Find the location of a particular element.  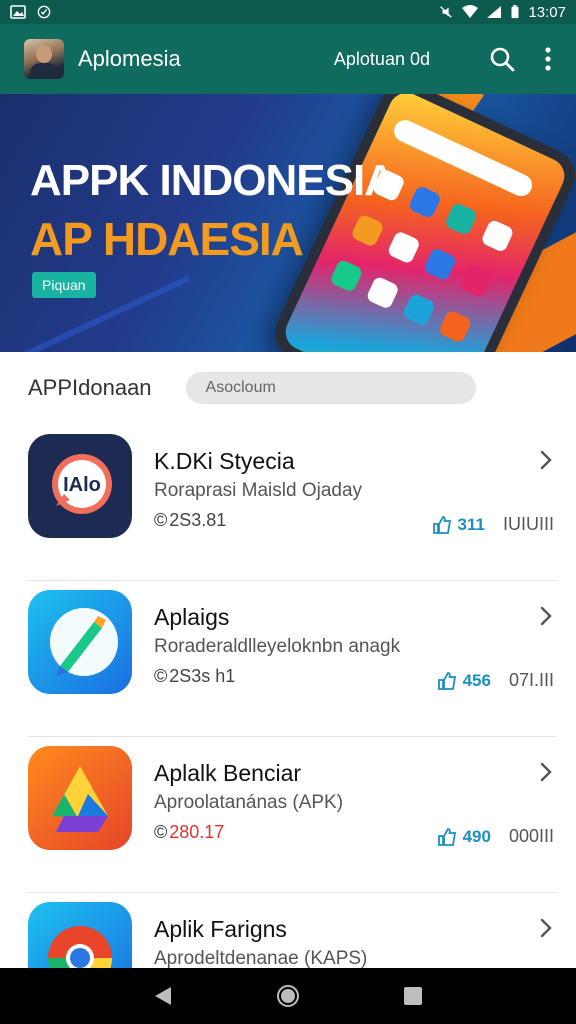

banner-cta-button: Piquan is located at coordinates (64, 285).